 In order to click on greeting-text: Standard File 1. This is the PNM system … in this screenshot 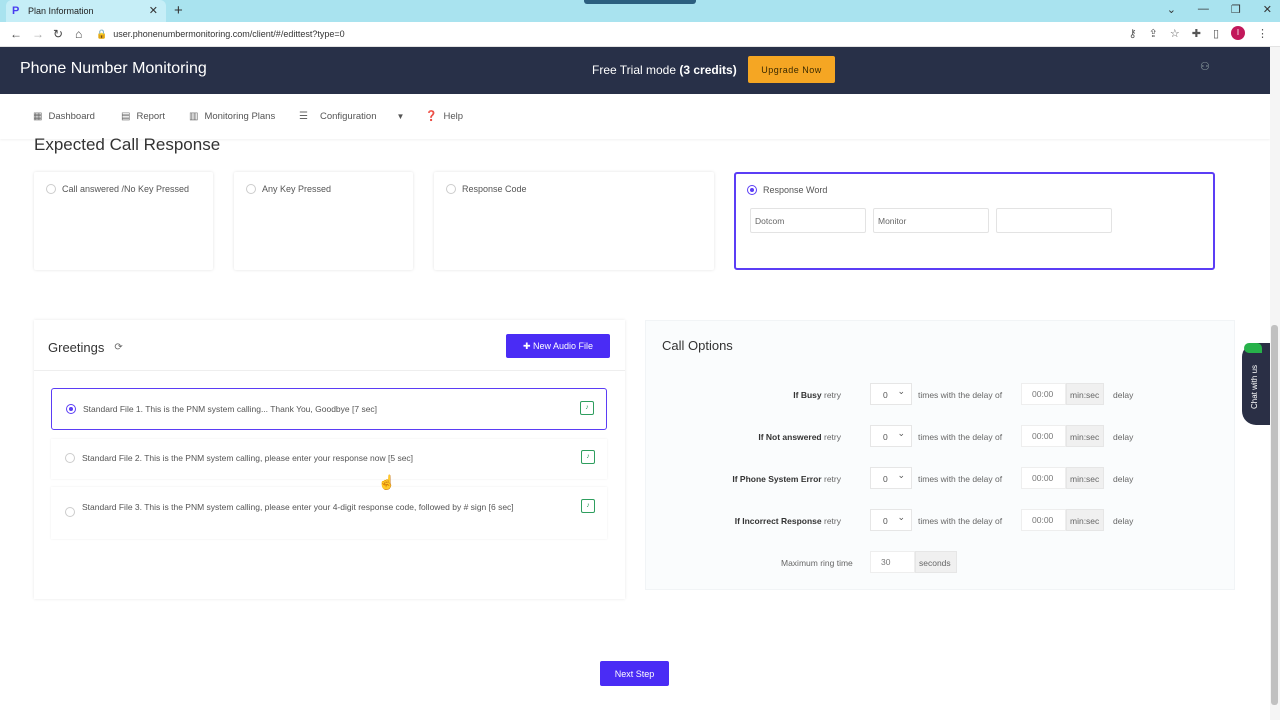, I will do `click(230, 409)`.